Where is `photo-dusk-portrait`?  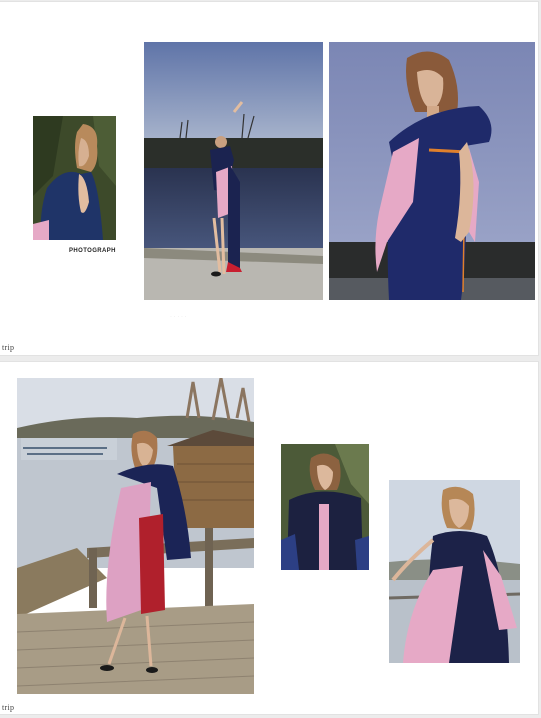
photo-dusk-portrait is located at coordinates (432, 171).